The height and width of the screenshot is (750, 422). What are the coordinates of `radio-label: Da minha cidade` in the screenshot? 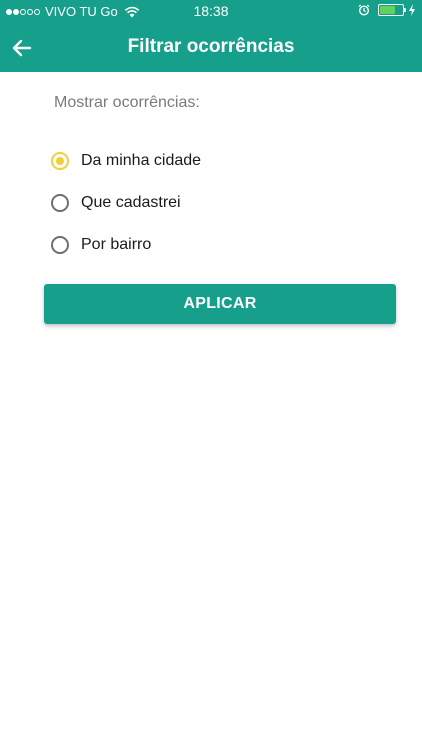 It's located at (141, 160).